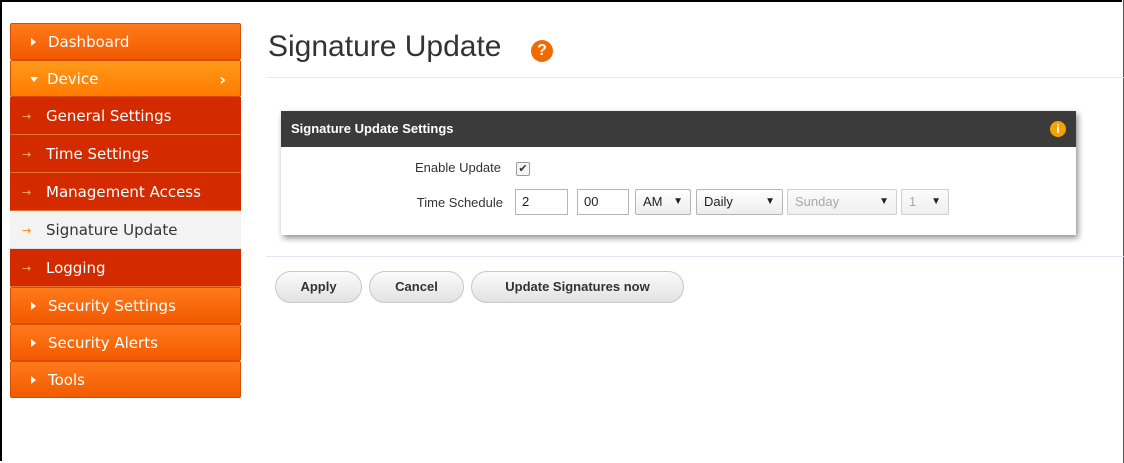 The height and width of the screenshot is (463, 1124). What do you see at coordinates (98, 154) in the screenshot?
I see `sidebar-item-label: Time Settings` at bounding box center [98, 154].